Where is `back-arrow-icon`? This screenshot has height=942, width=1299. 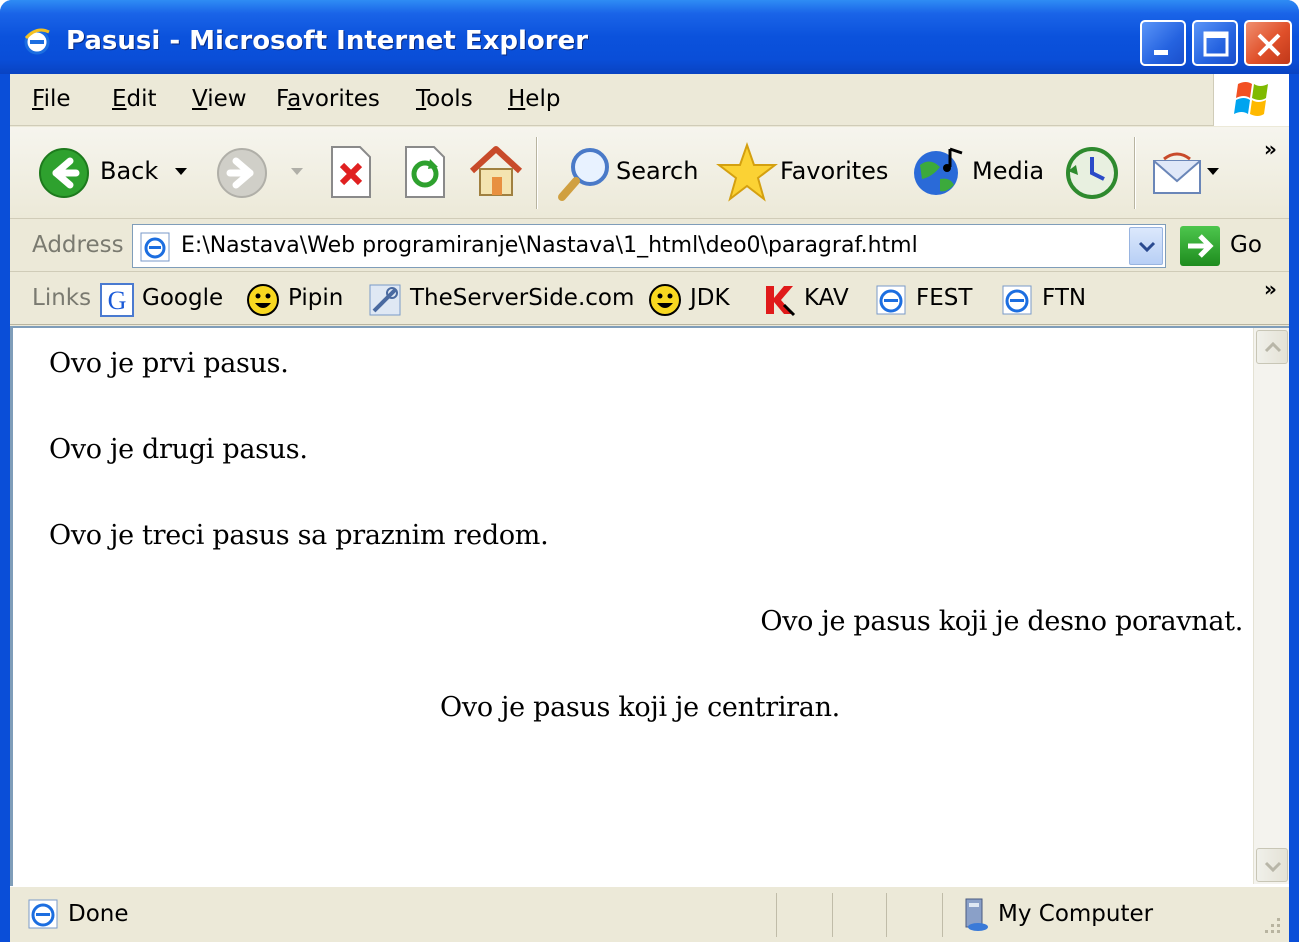
back-arrow-icon is located at coordinates (64, 173).